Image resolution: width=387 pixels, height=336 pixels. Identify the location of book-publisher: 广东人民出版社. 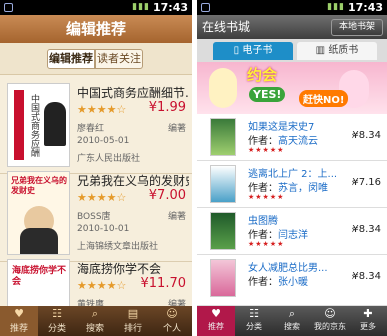
(109, 159).